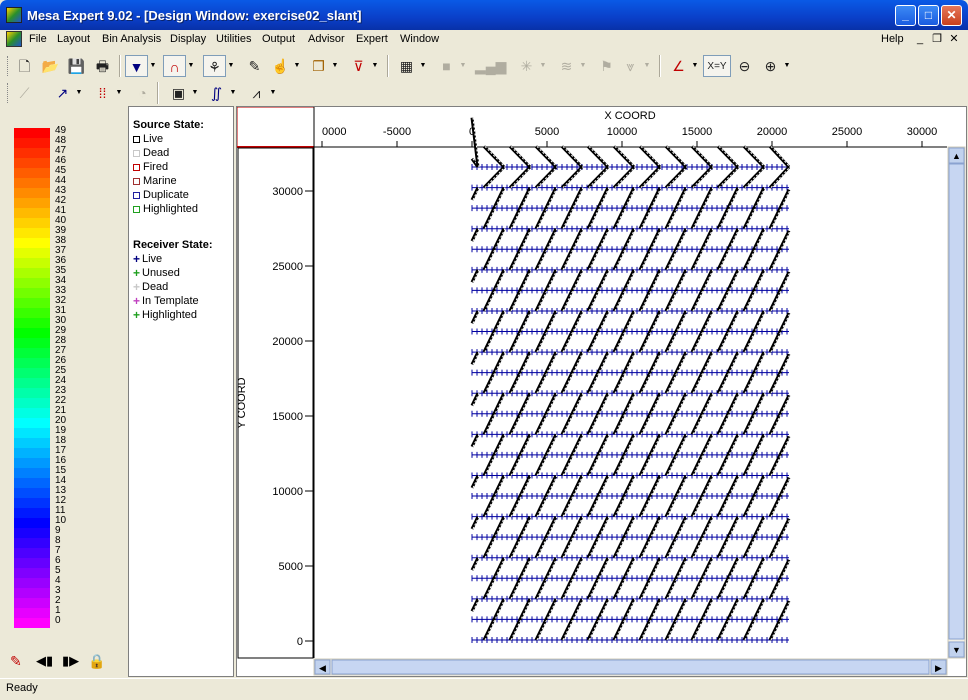 The image size is (968, 700). Describe the element at coordinates (153, 66) in the screenshot. I see `shot-tool-dropdown: ▼` at that location.